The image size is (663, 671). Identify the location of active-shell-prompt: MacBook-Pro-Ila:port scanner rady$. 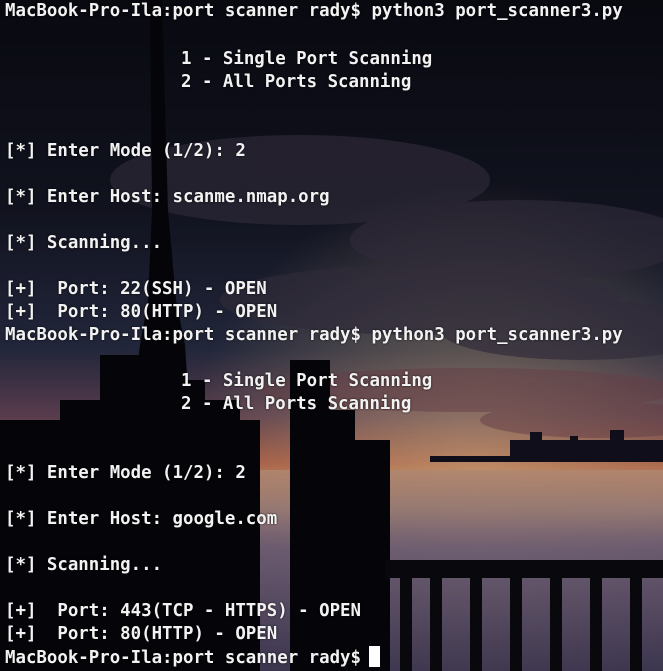
(192, 657).